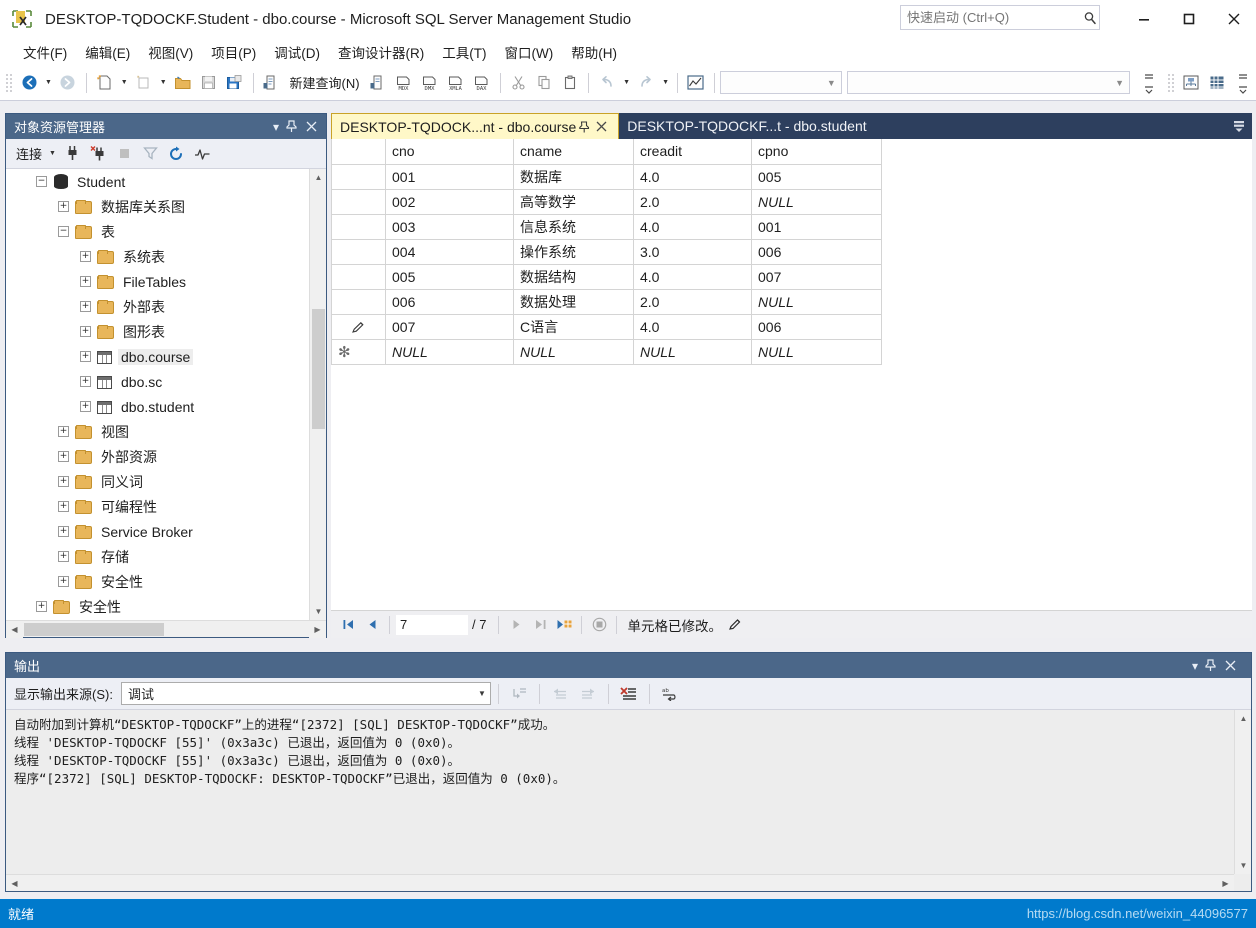 Image resolution: width=1256 pixels, height=928 pixels. Describe the element at coordinates (573, 176) in the screenshot. I see `cell-cname: 数据库` at that location.